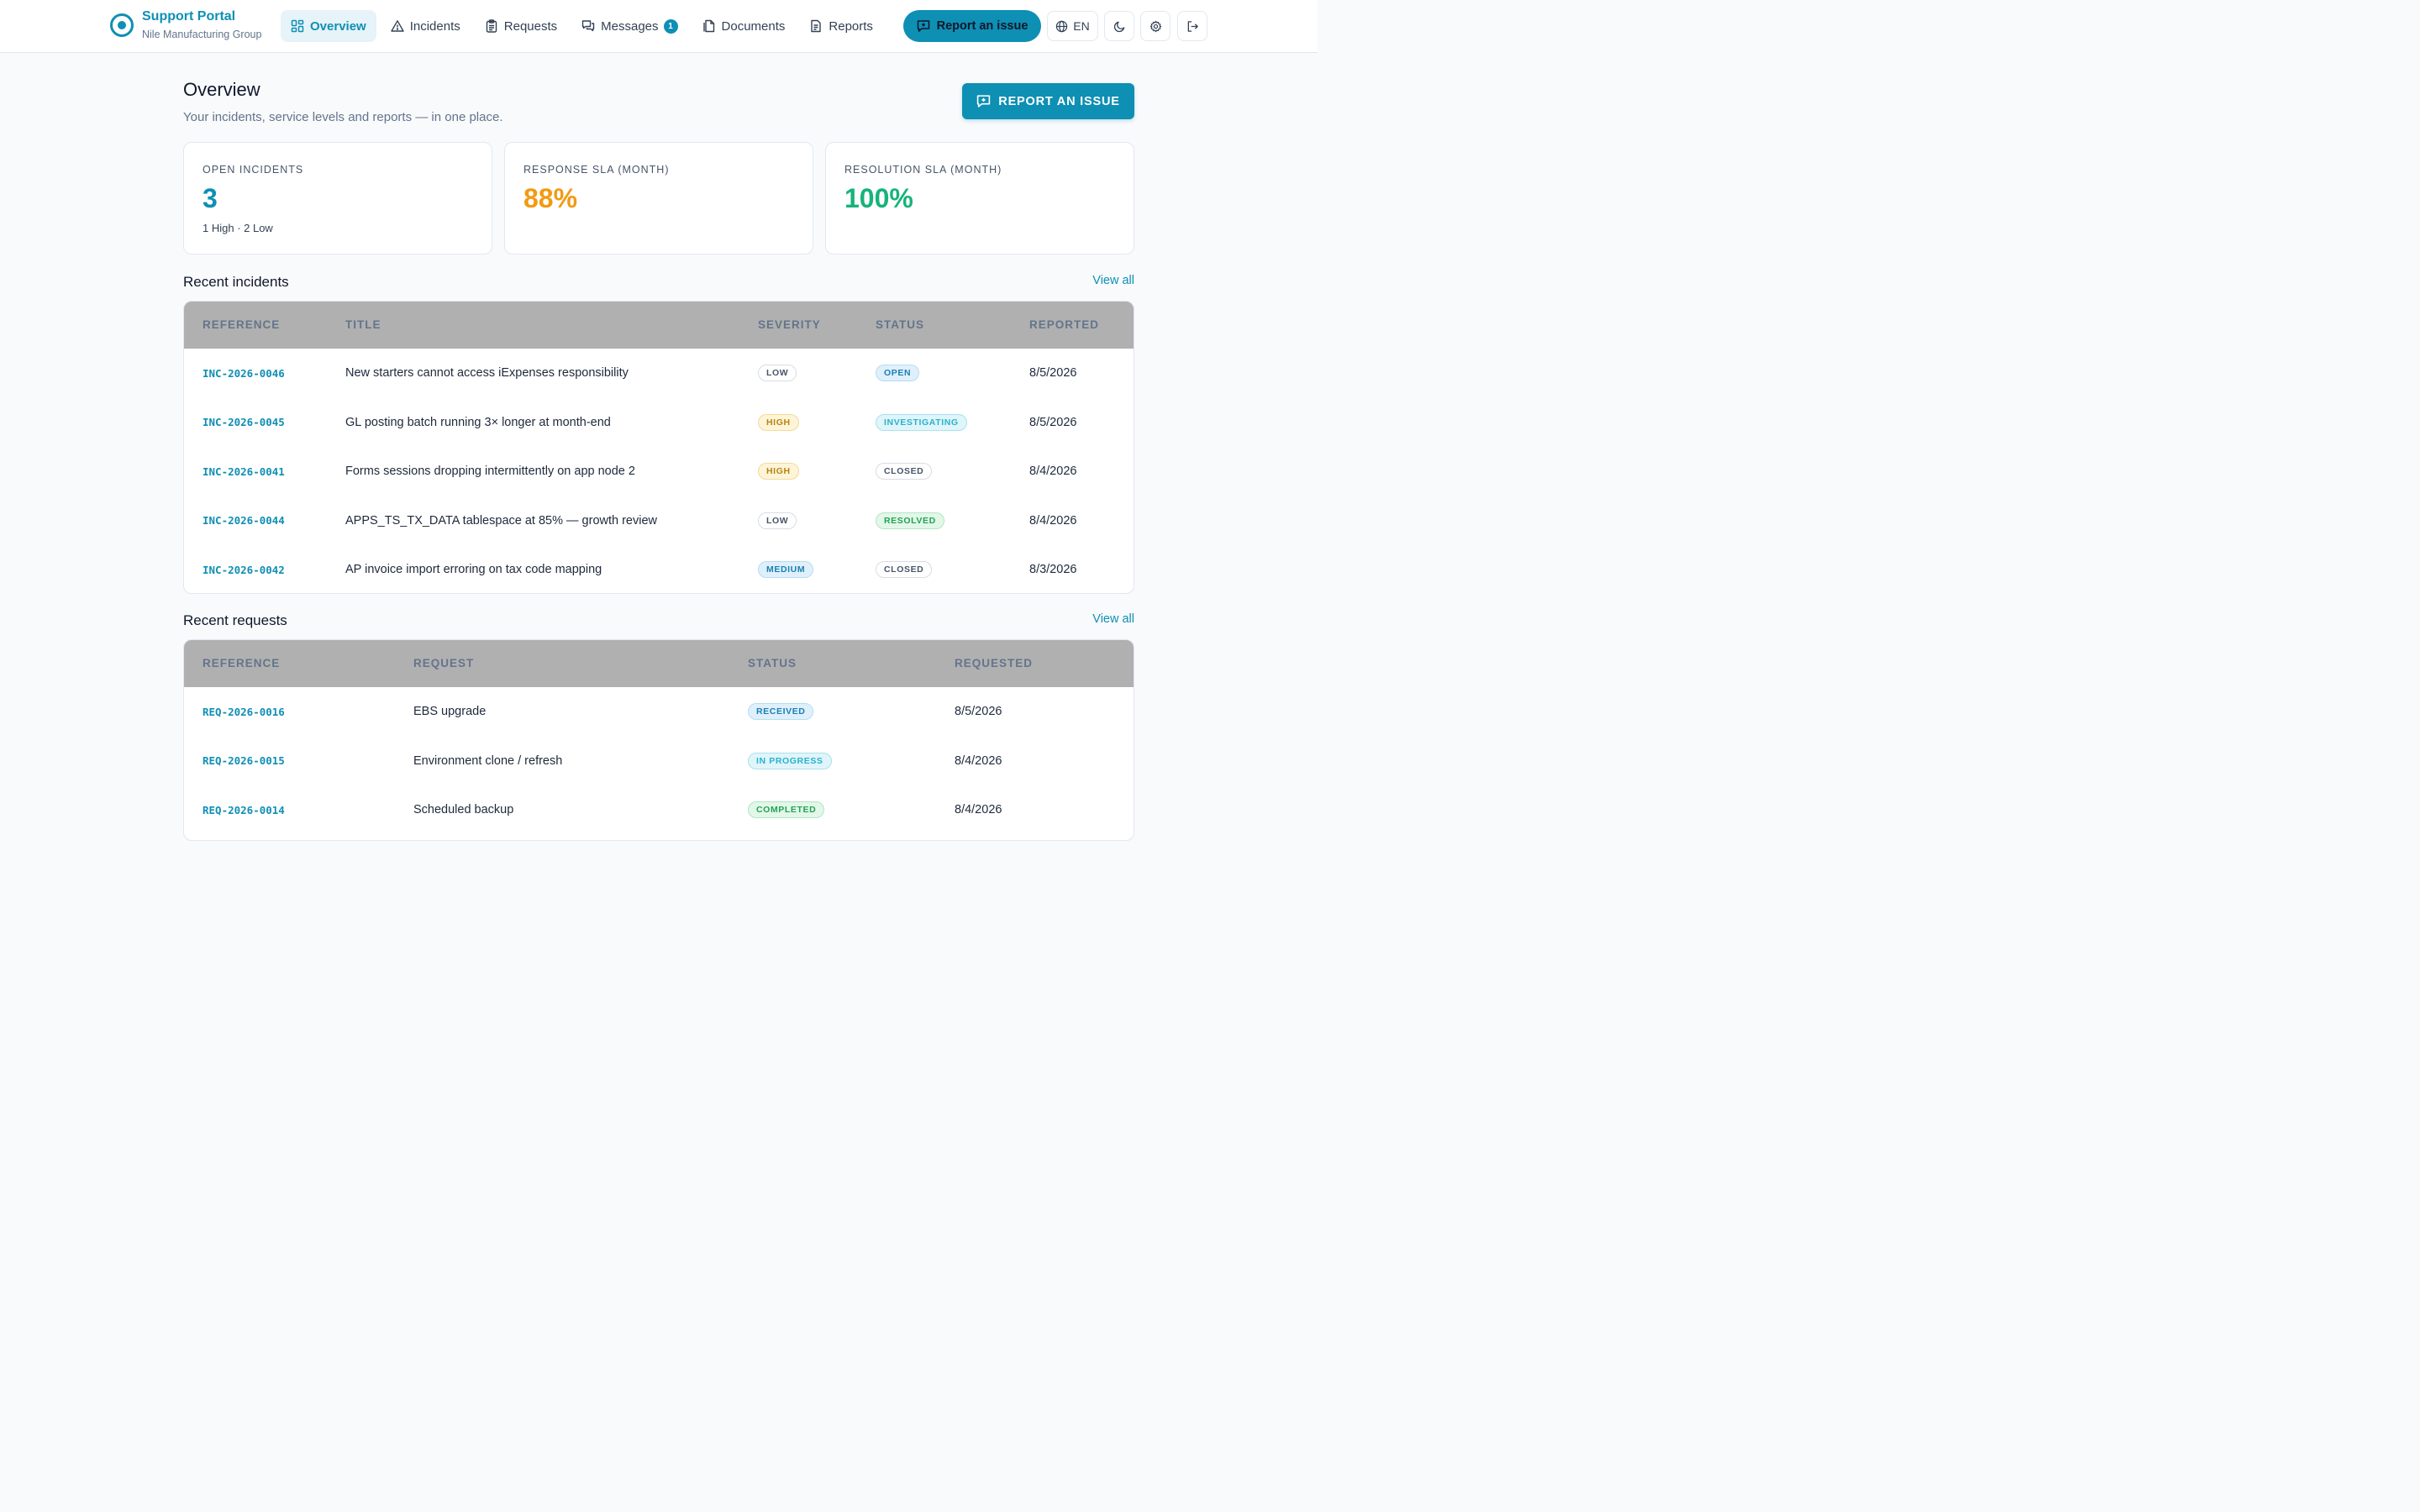 The width and height of the screenshot is (2420, 1512). Describe the element at coordinates (244, 712) in the screenshot. I see `request-reference-link: REQ-2026-0016` at that location.